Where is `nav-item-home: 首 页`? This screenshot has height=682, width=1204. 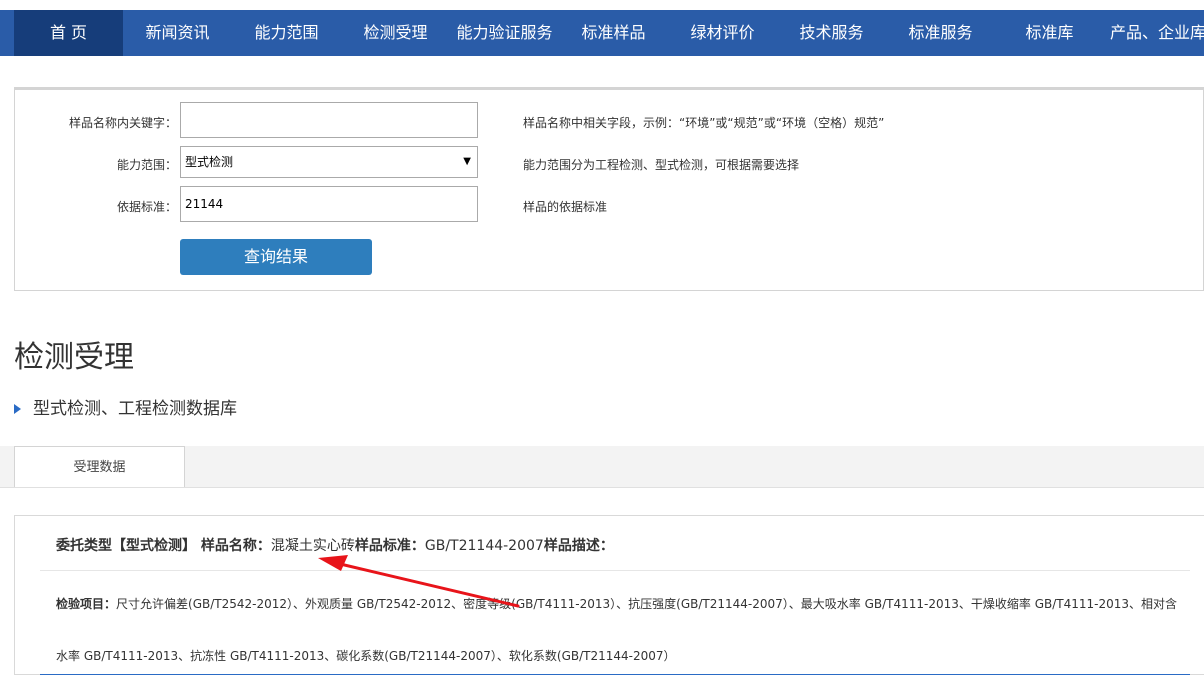
nav-item-home: 首 页 is located at coordinates (68, 33).